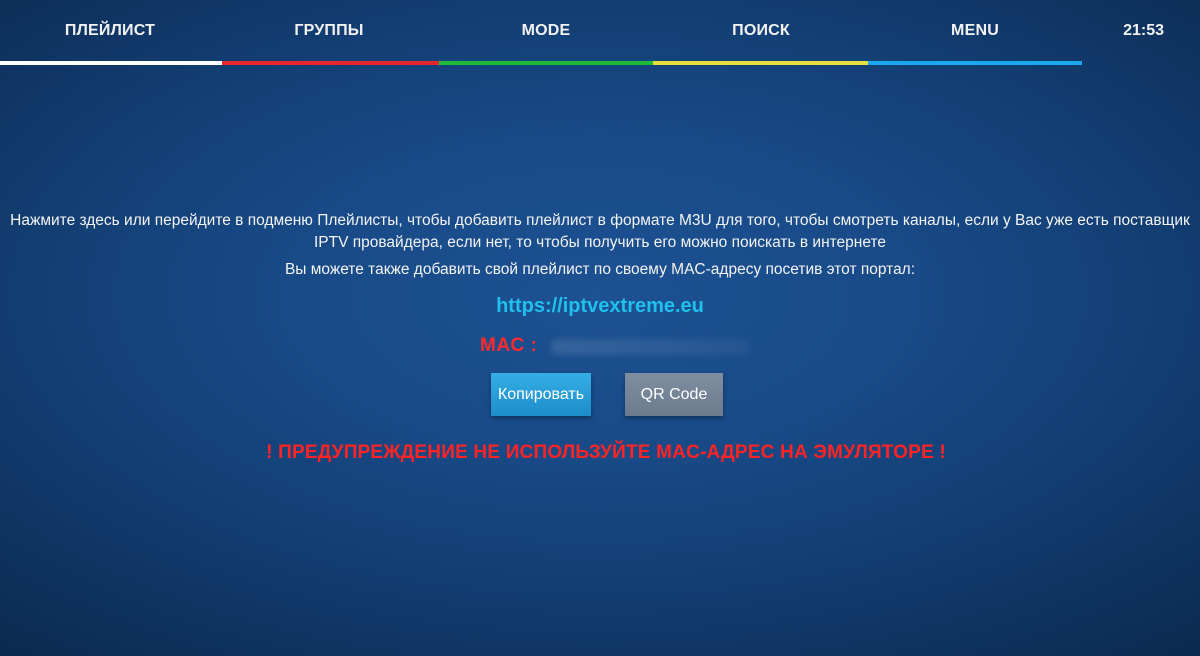  I want to click on tab-indicator-white, so click(111, 63).